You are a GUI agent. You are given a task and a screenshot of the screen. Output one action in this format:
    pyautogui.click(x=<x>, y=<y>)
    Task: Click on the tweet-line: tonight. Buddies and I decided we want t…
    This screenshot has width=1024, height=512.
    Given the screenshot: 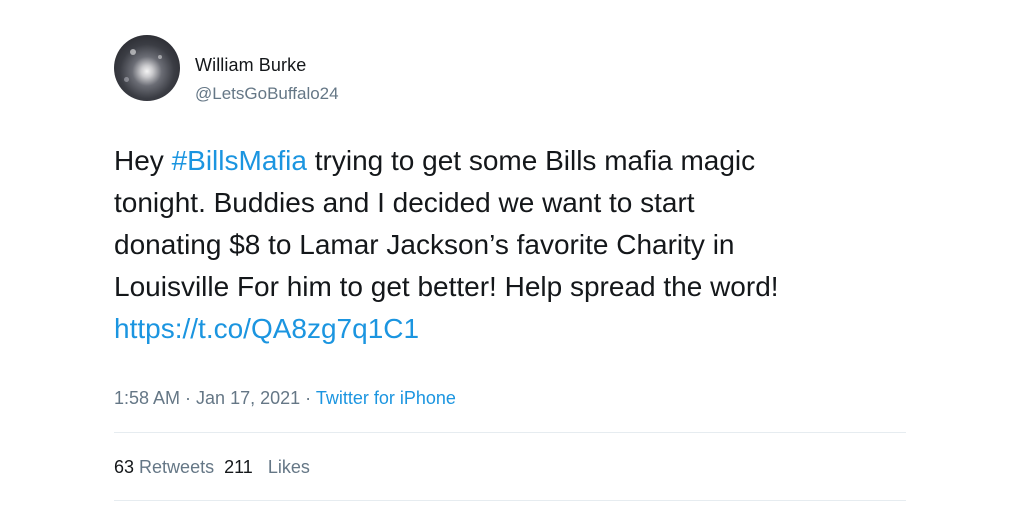 What is the action you would take?
    pyautogui.click(x=404, y=202)
    